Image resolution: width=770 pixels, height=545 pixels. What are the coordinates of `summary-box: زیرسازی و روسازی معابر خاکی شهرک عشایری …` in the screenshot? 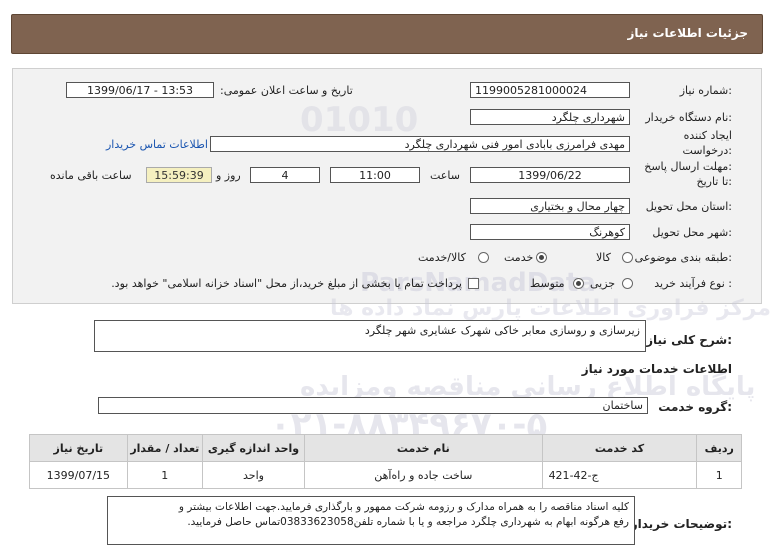 It's located at (370, 336).